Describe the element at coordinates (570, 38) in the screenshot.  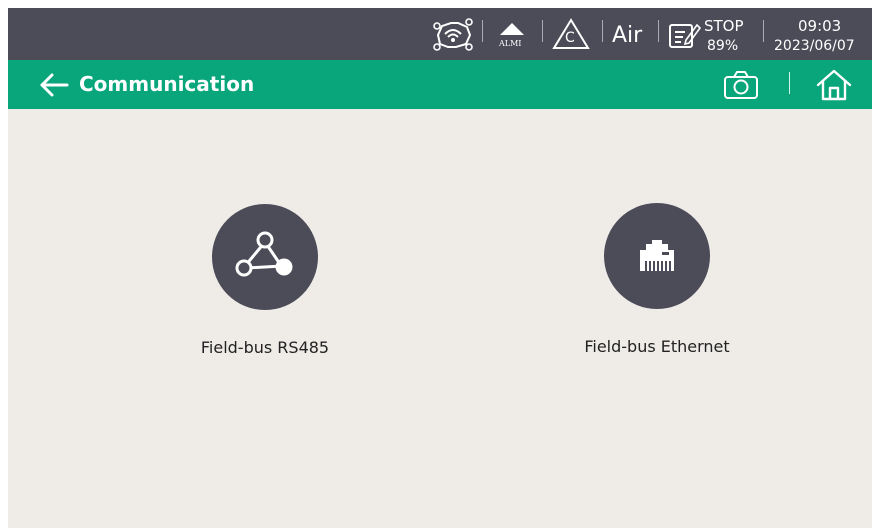
I see `calibration-label: C` at that location.